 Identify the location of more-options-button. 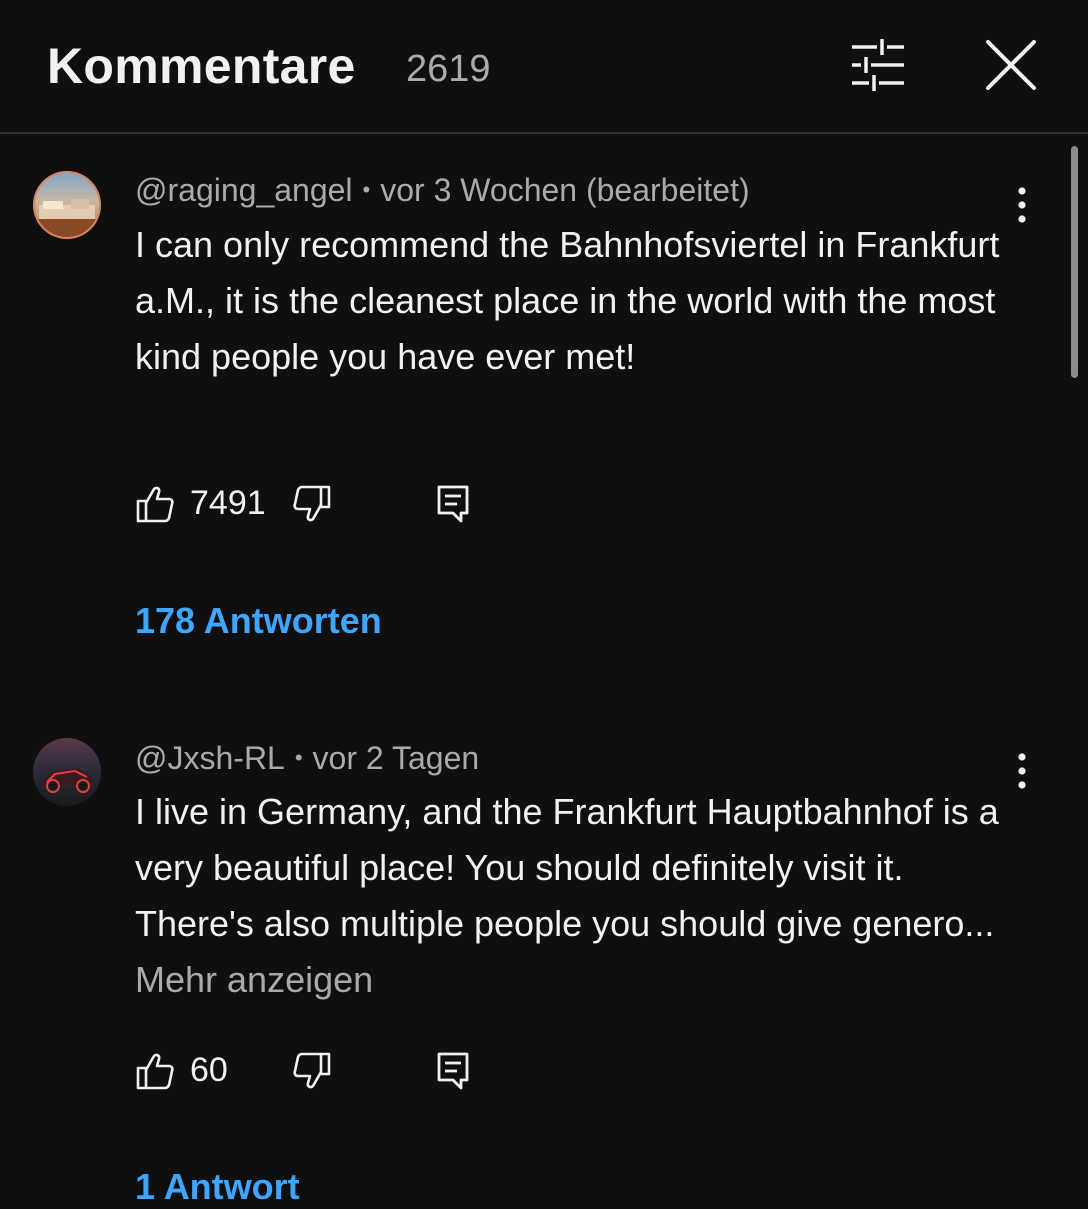
(1022, 772).